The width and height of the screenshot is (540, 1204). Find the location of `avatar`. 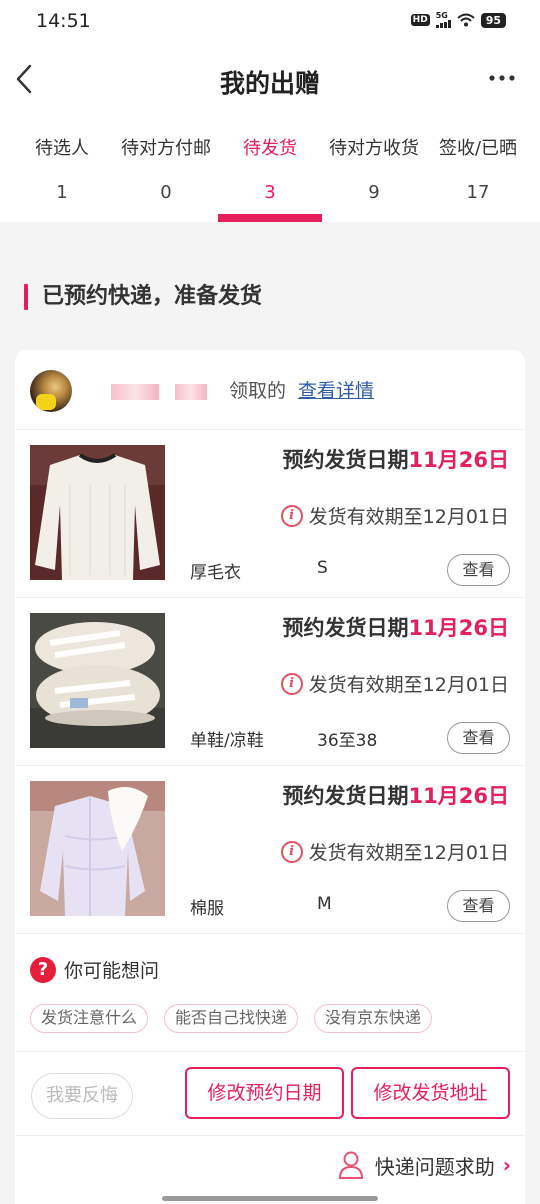

avatar is located at coordinates (51, 391).